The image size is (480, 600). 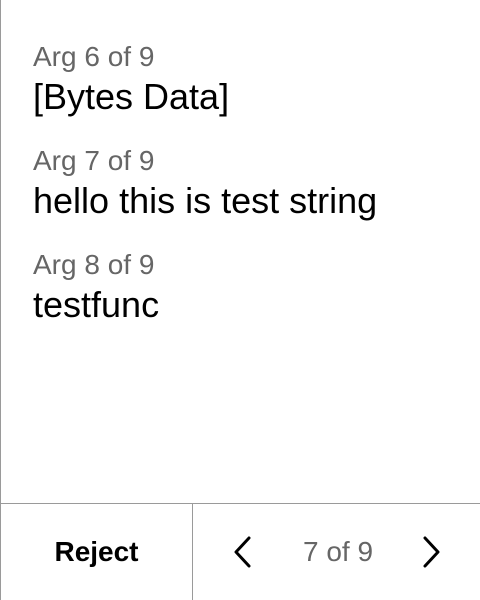 I want to click on chevron-right-icon, so click(x=431, y=552).